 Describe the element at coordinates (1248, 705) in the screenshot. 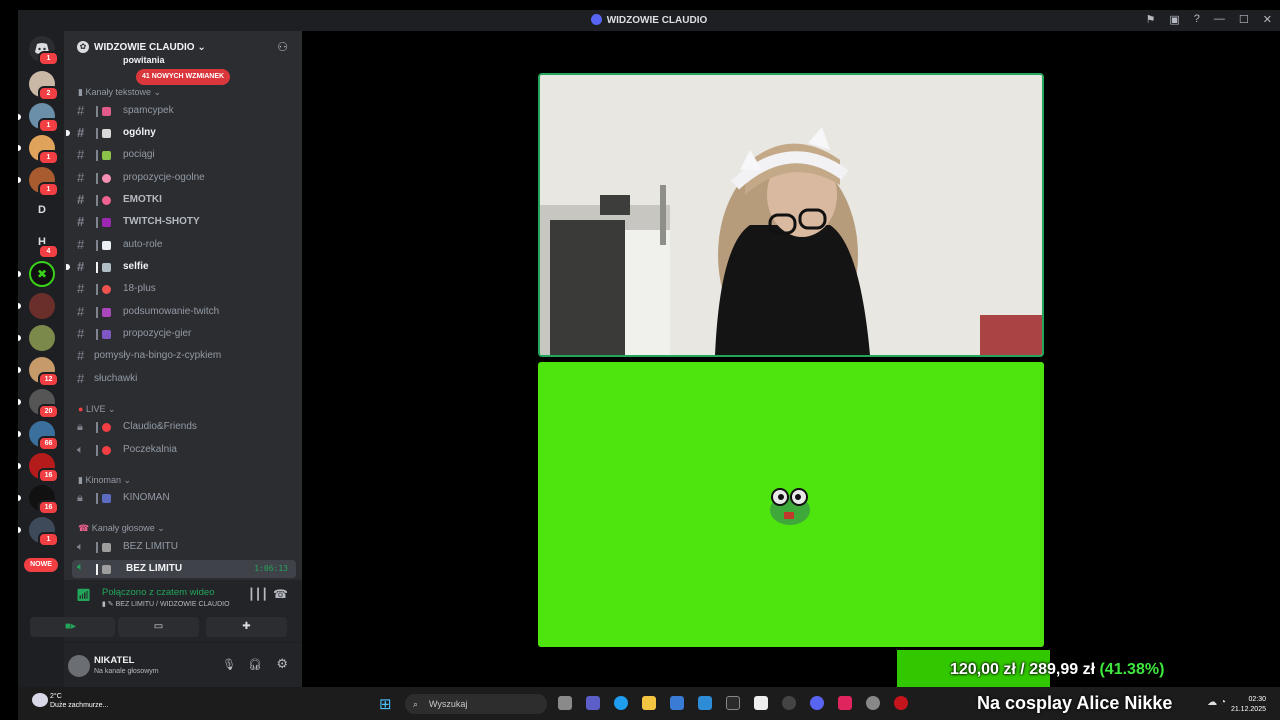

I see `taskbar-clock: 02:30 21.12.2025` at that location.